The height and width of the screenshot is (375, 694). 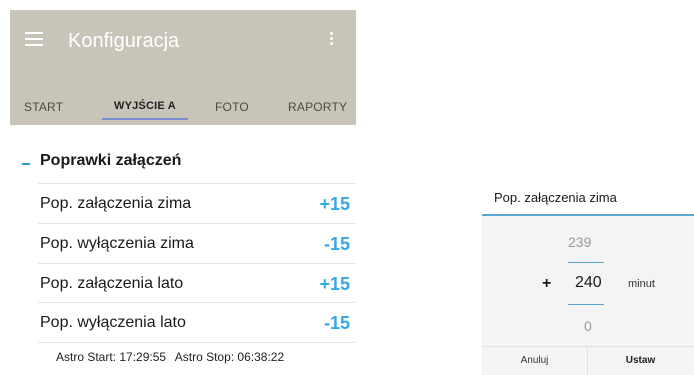 I want to click on dialog-buttons: Anuluj Ustaw, so click(x=588, y=360).